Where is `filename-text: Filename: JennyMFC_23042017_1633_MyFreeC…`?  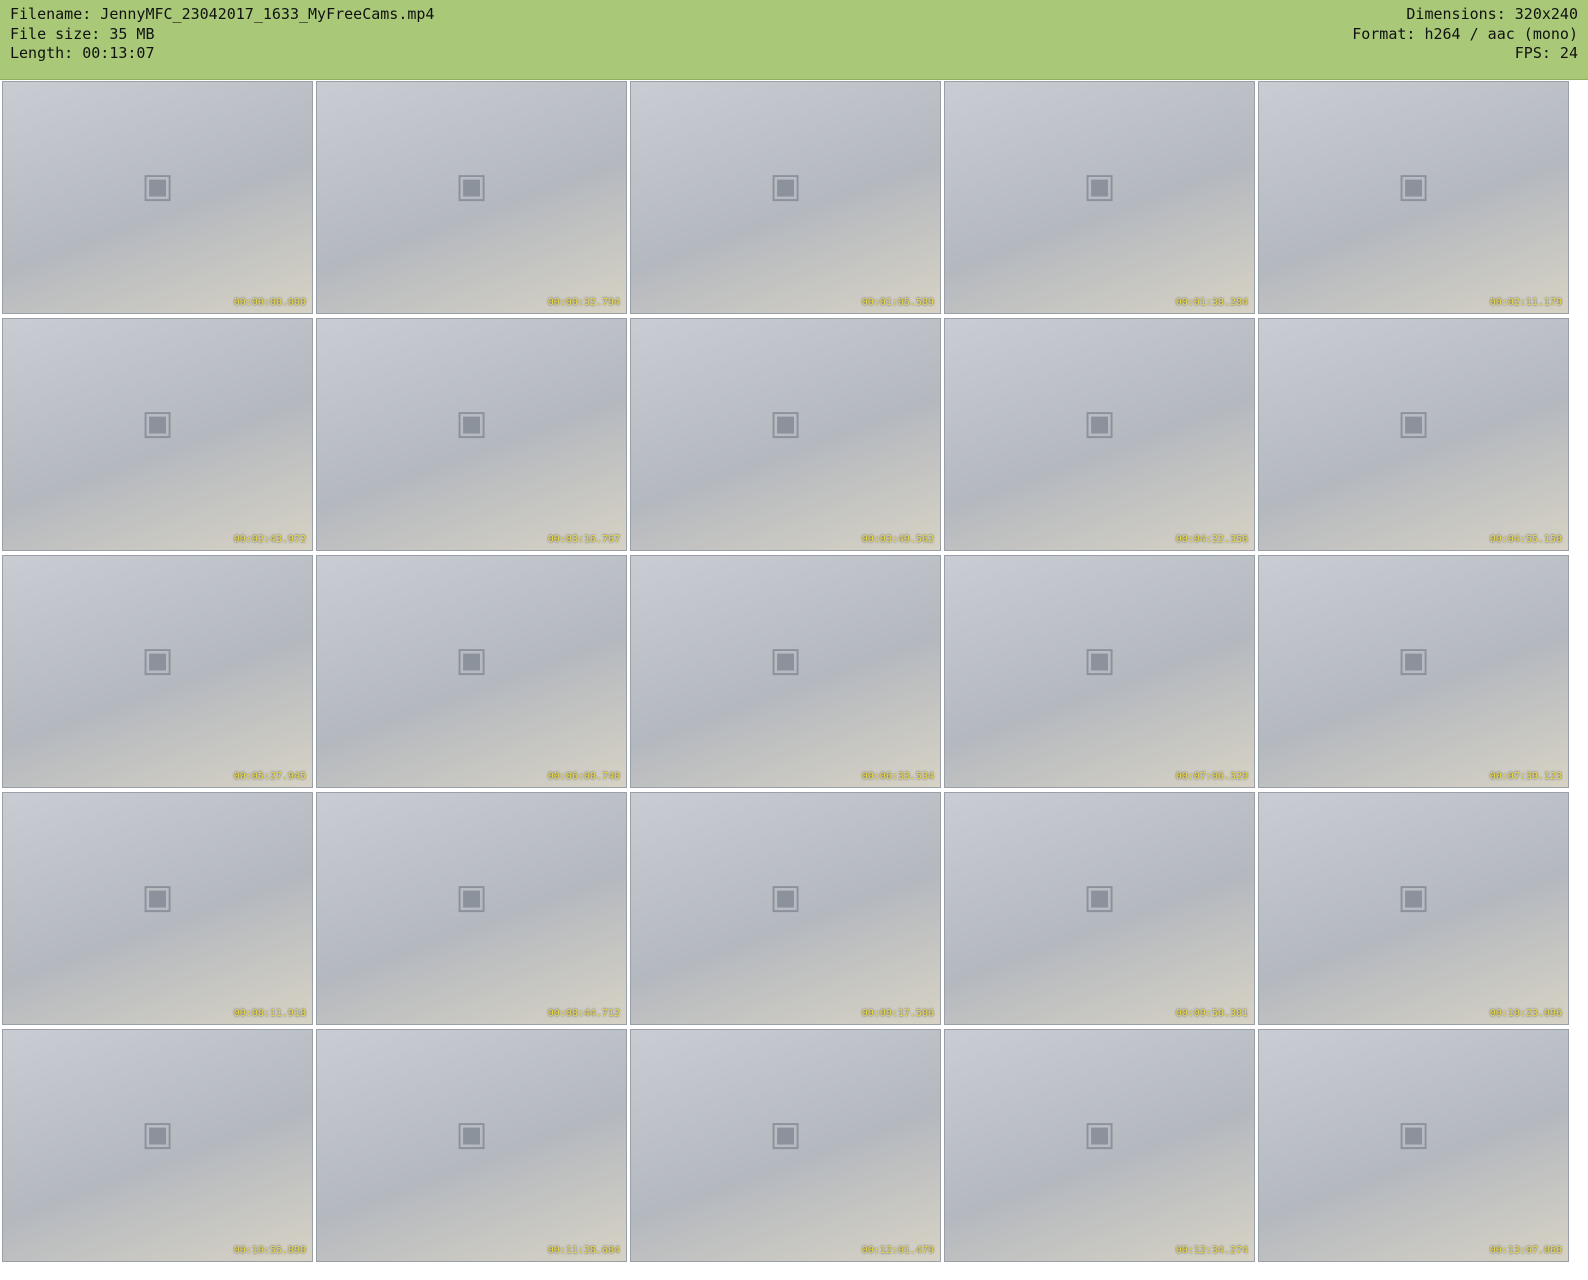
filename-text: Filename: JennyMFC_23042017_1633_MyFreeC… is located at coordinates (222, 14).